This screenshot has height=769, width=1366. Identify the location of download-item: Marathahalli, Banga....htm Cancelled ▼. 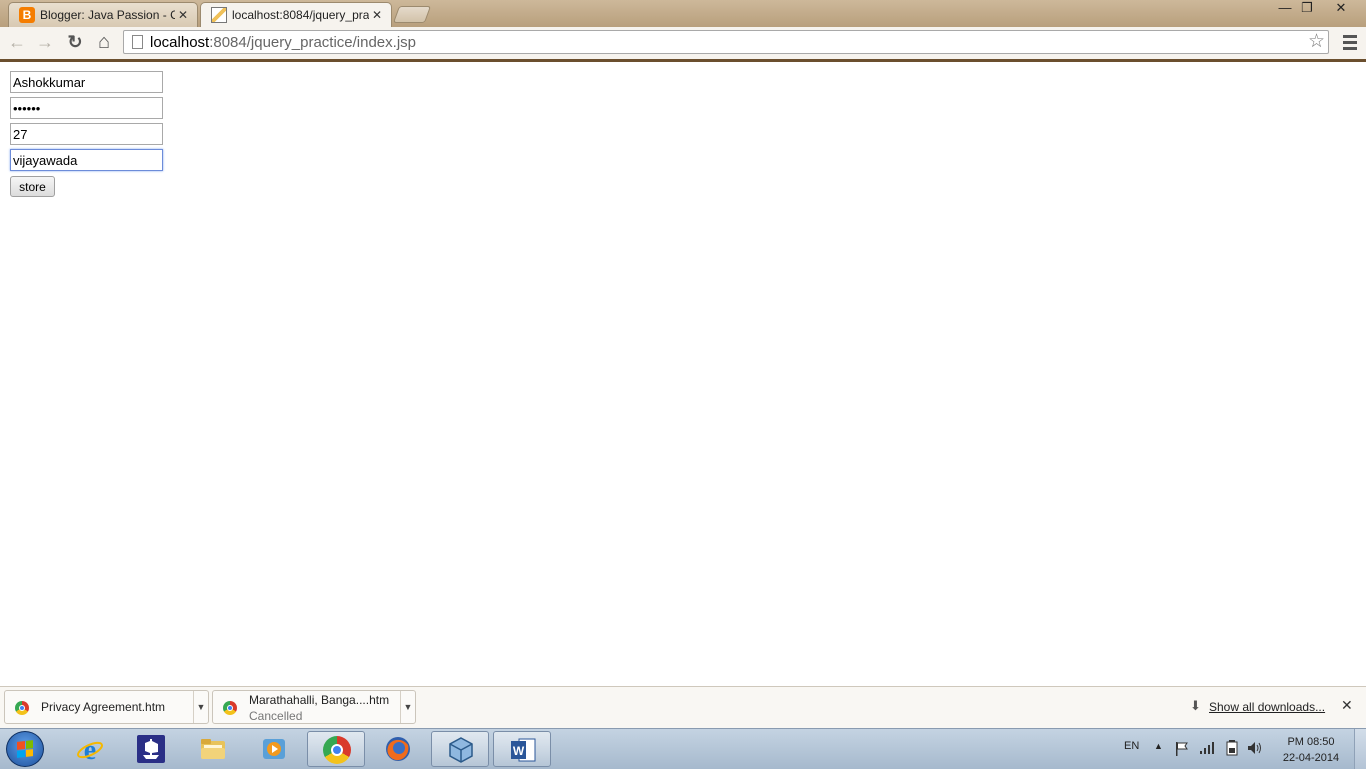
(314, 707).